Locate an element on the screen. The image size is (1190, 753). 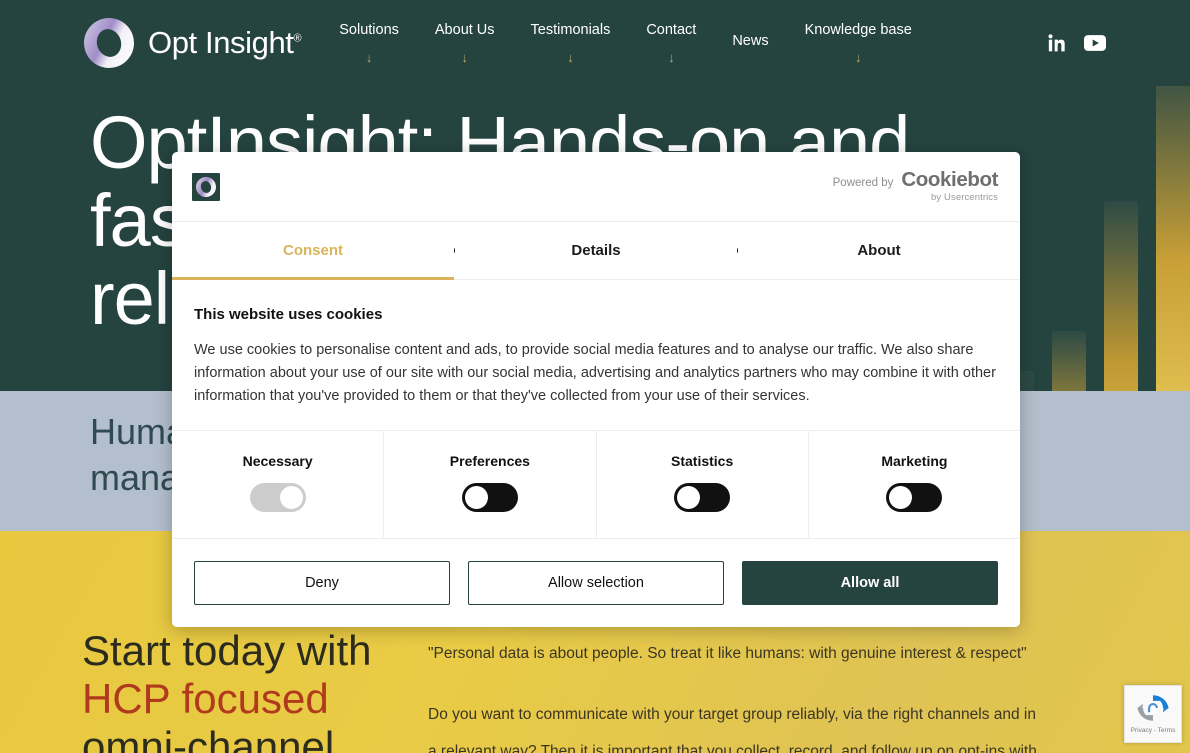
nav-item-solutions: Solutions ↓ is located at coordinates (369, 43).